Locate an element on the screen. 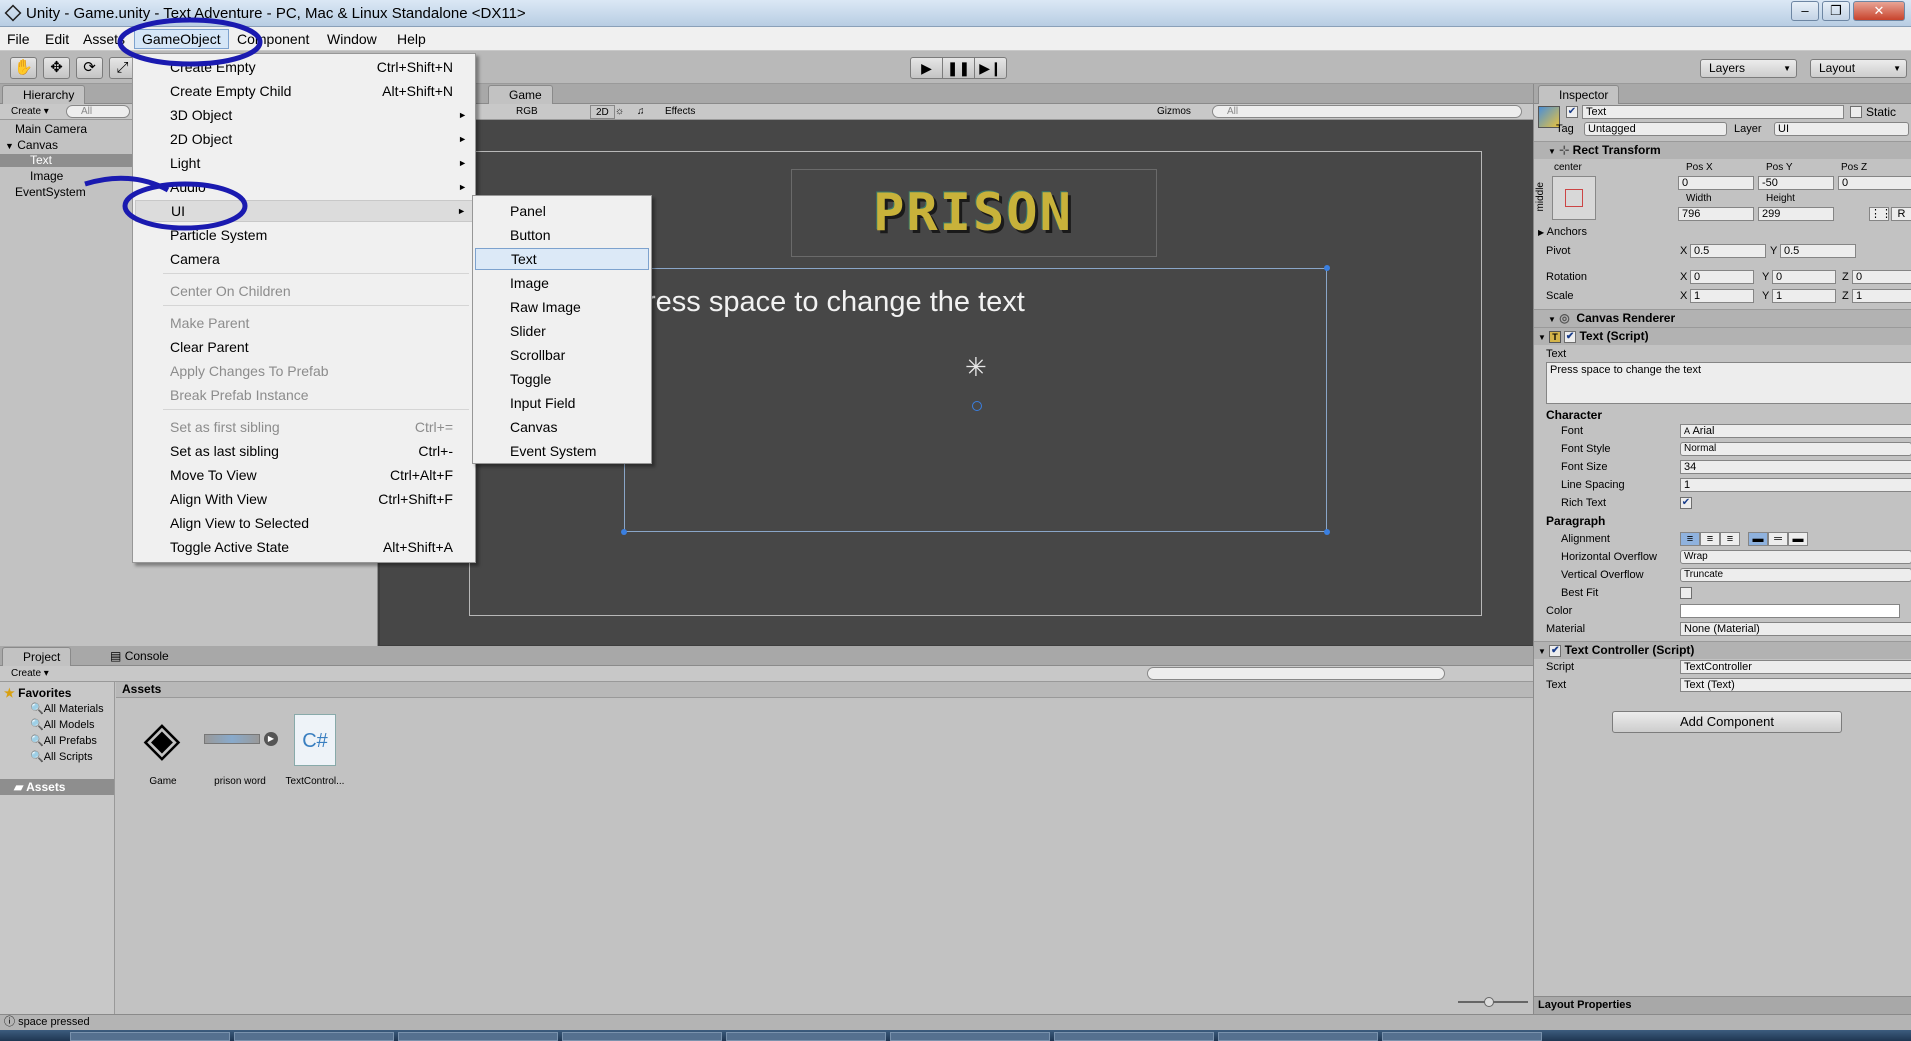 The height and width of the screenshot is (1041, 1911). annotation-overlay is located at coordinates (173, 124).